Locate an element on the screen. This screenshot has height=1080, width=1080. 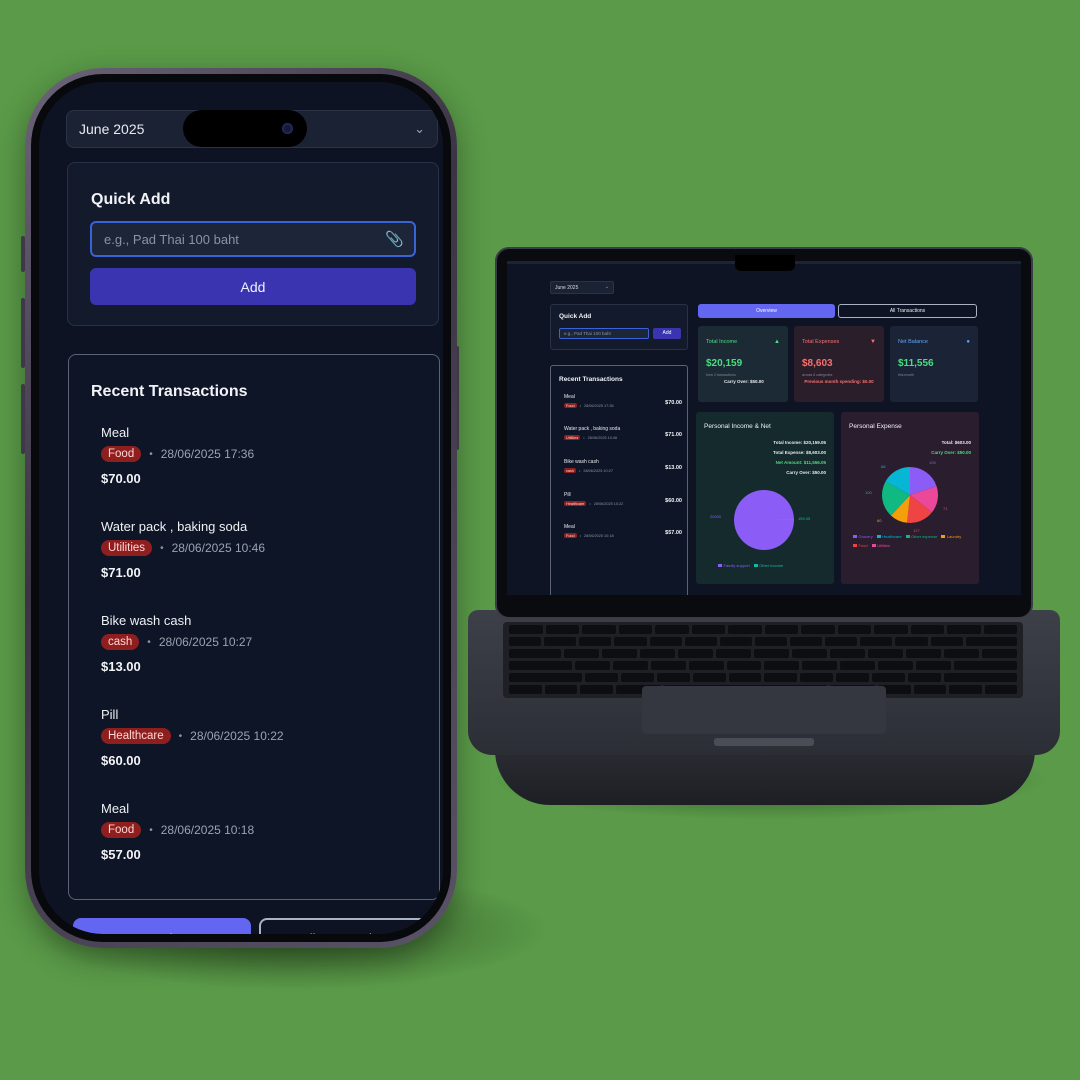
recent-transactions-title: Recent Transactions is located at coordinates (169, 391).